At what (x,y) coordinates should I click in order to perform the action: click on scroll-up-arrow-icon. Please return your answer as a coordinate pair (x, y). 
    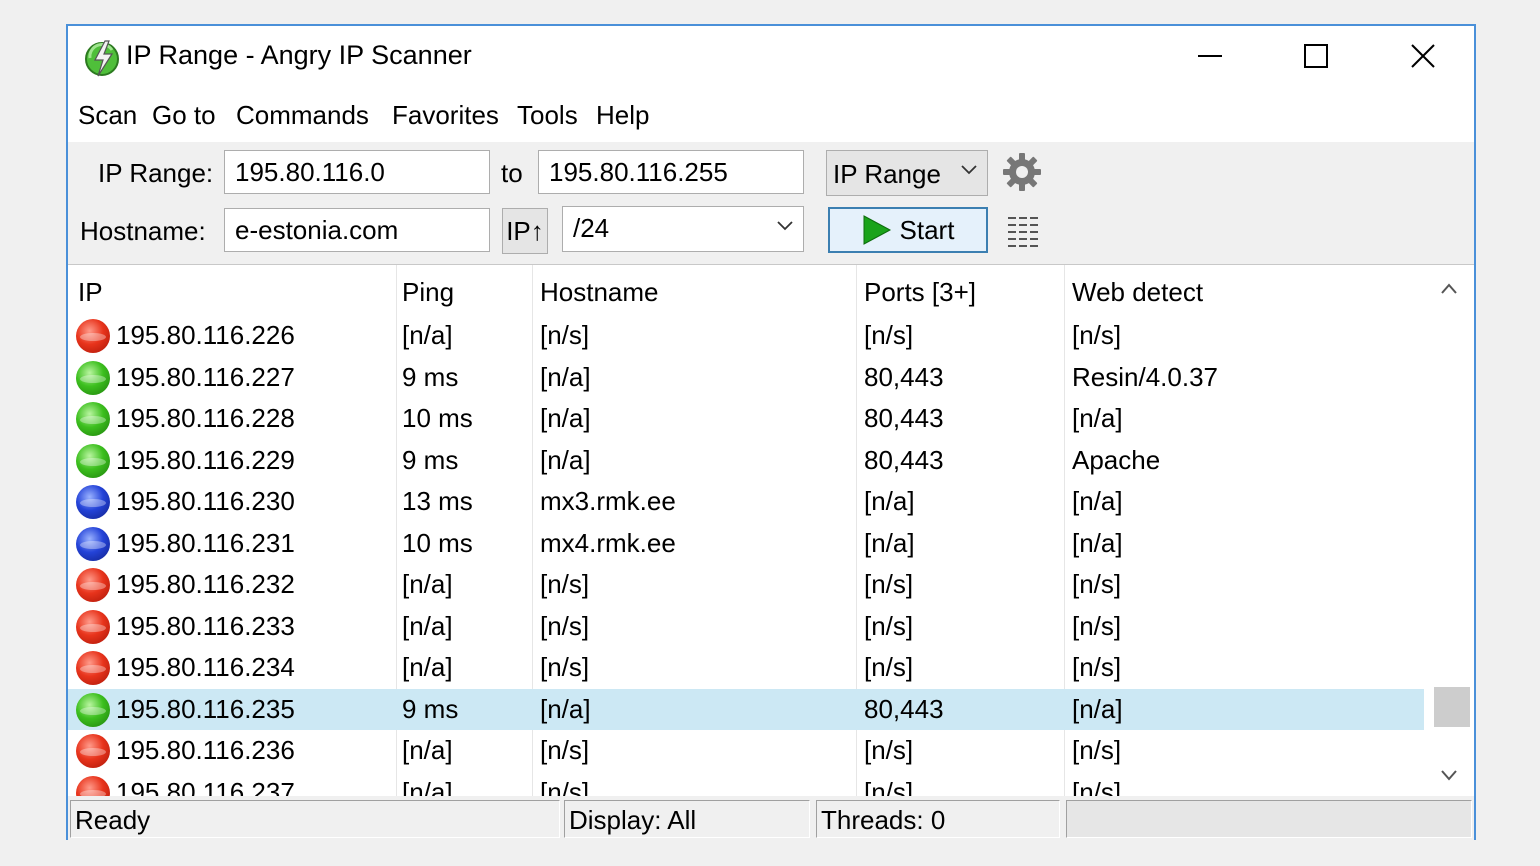
    Looking at the image, I should click on (1449, 289).